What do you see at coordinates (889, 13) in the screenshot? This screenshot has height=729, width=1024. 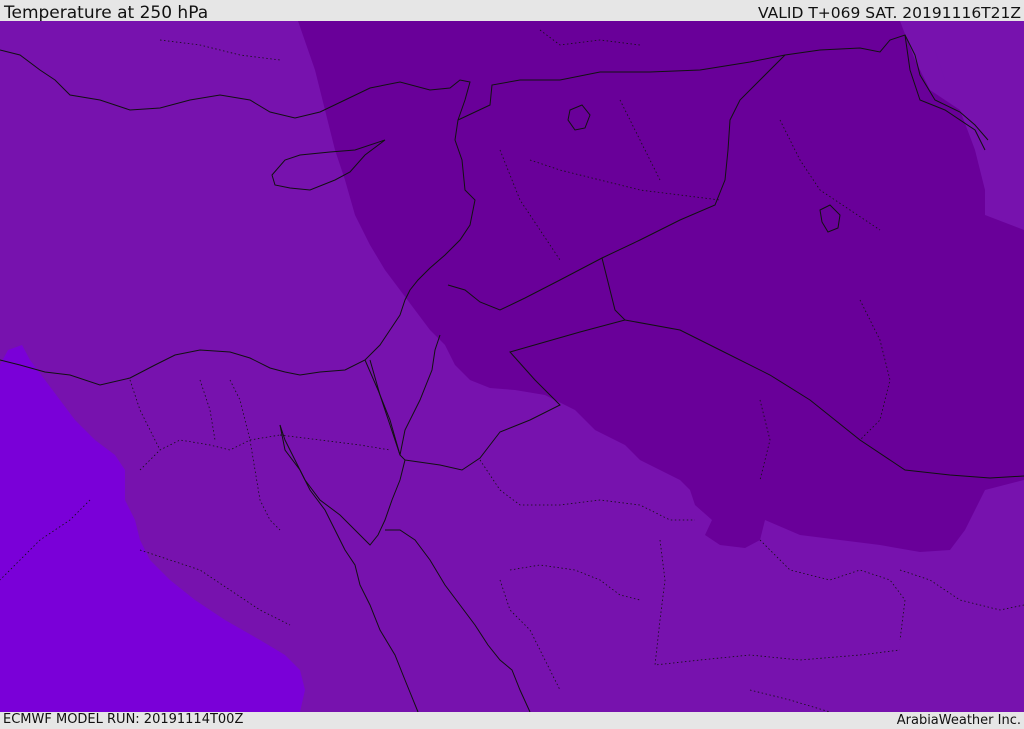 I see `valid-time: VALID T+069 SAT. 20191116T21Z` at bounding box center [889, 13].